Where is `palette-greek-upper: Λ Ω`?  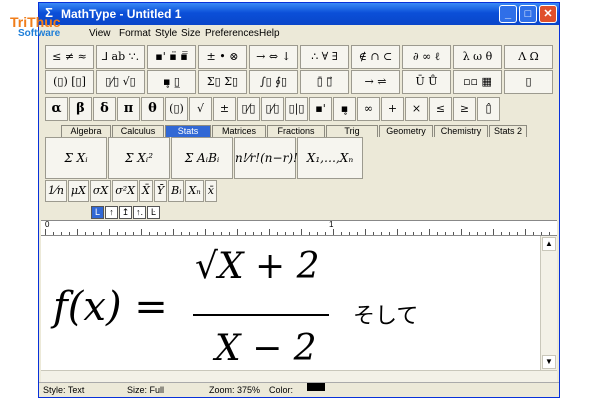
palette-greek-upper: Λ Ω is located at coordinates (528, 57).